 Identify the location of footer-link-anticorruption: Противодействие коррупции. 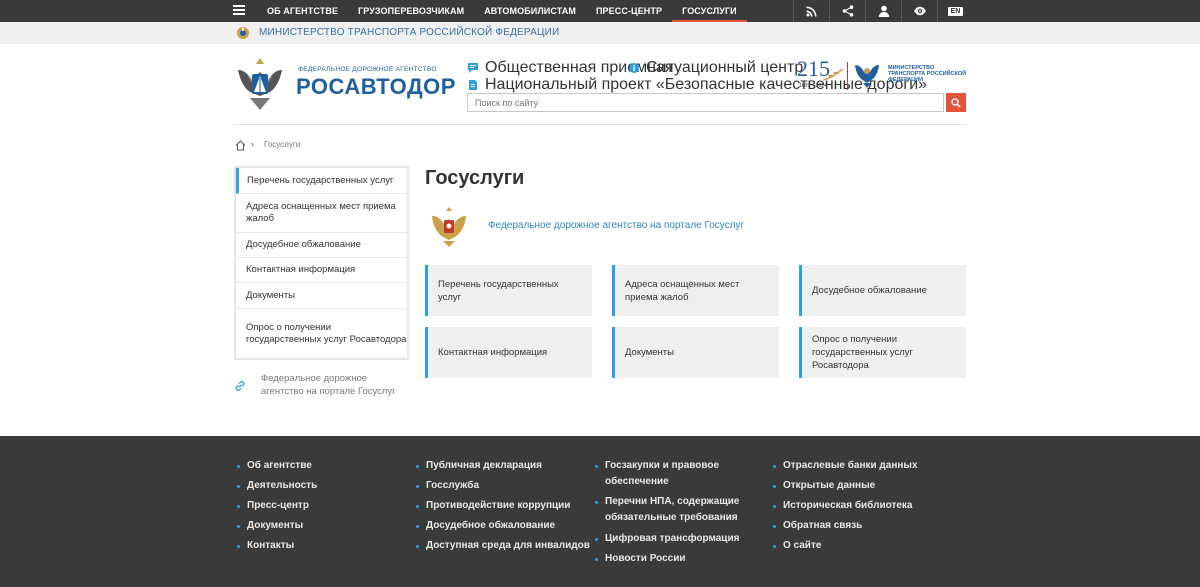
(493, 506).